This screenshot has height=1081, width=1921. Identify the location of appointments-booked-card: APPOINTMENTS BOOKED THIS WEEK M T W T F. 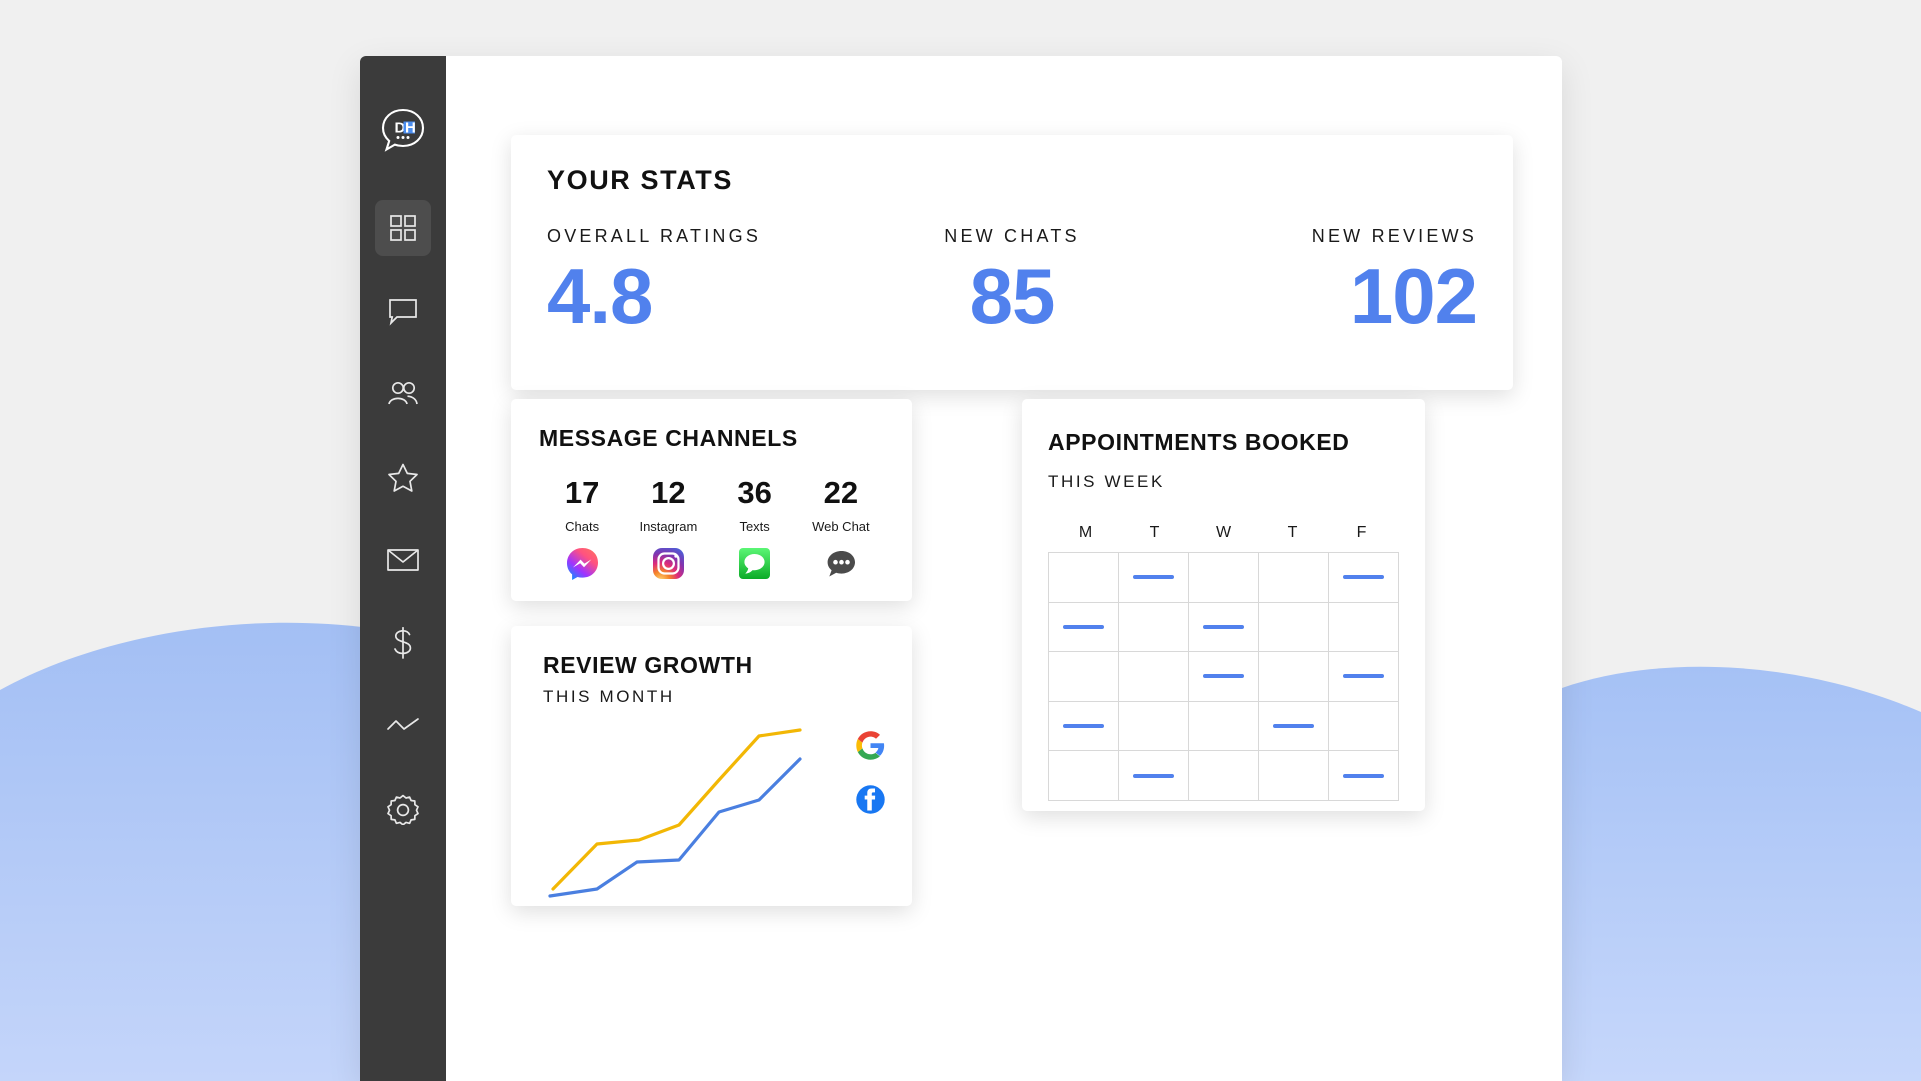
(1223, 605).